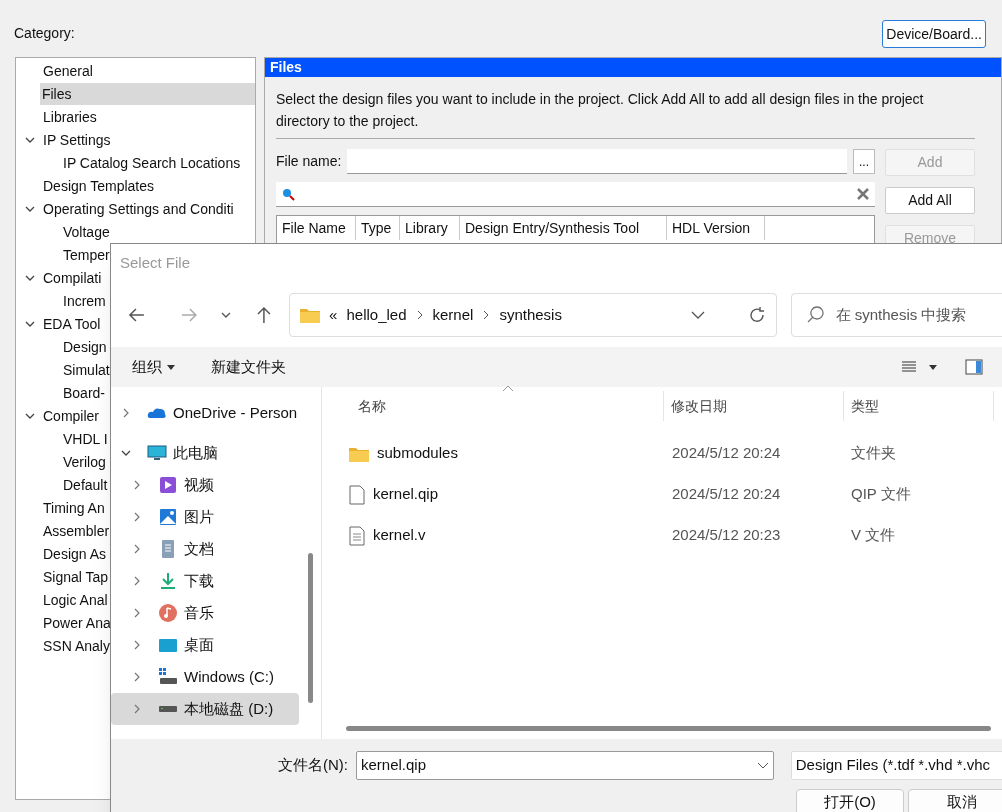  Describe the element at coordinates (76, 576) in the screenshot. I see `tree-item: Signal Tap` at that location.